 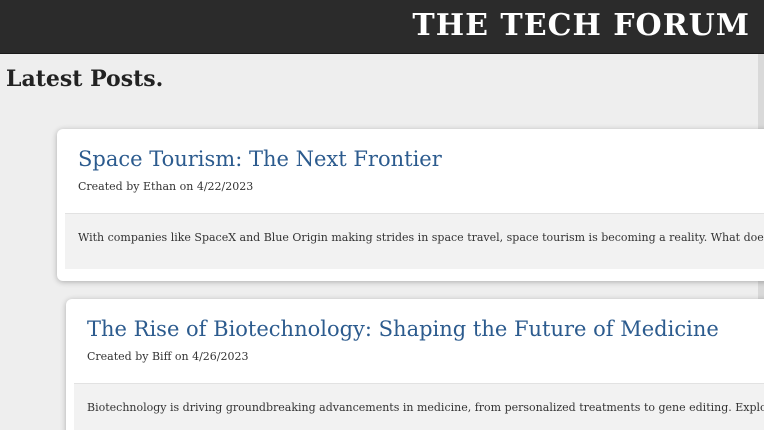 I want to click on page-title: Latest Posts., so click(x=85, y=79).